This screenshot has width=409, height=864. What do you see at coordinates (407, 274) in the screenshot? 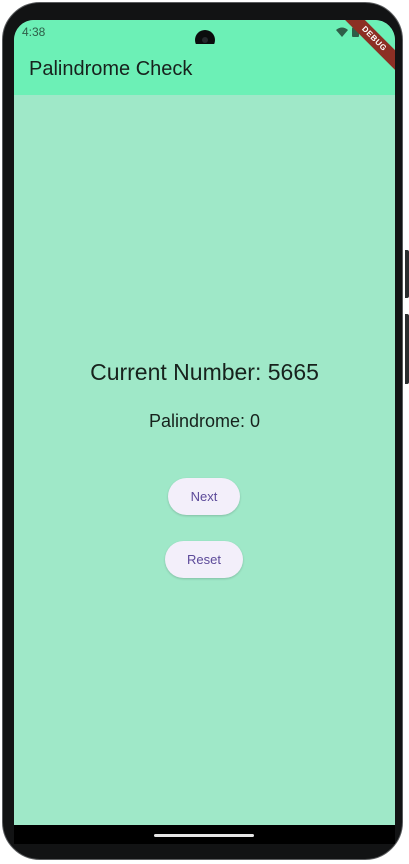
I see `volume-button` at bounding box center [407, 274].